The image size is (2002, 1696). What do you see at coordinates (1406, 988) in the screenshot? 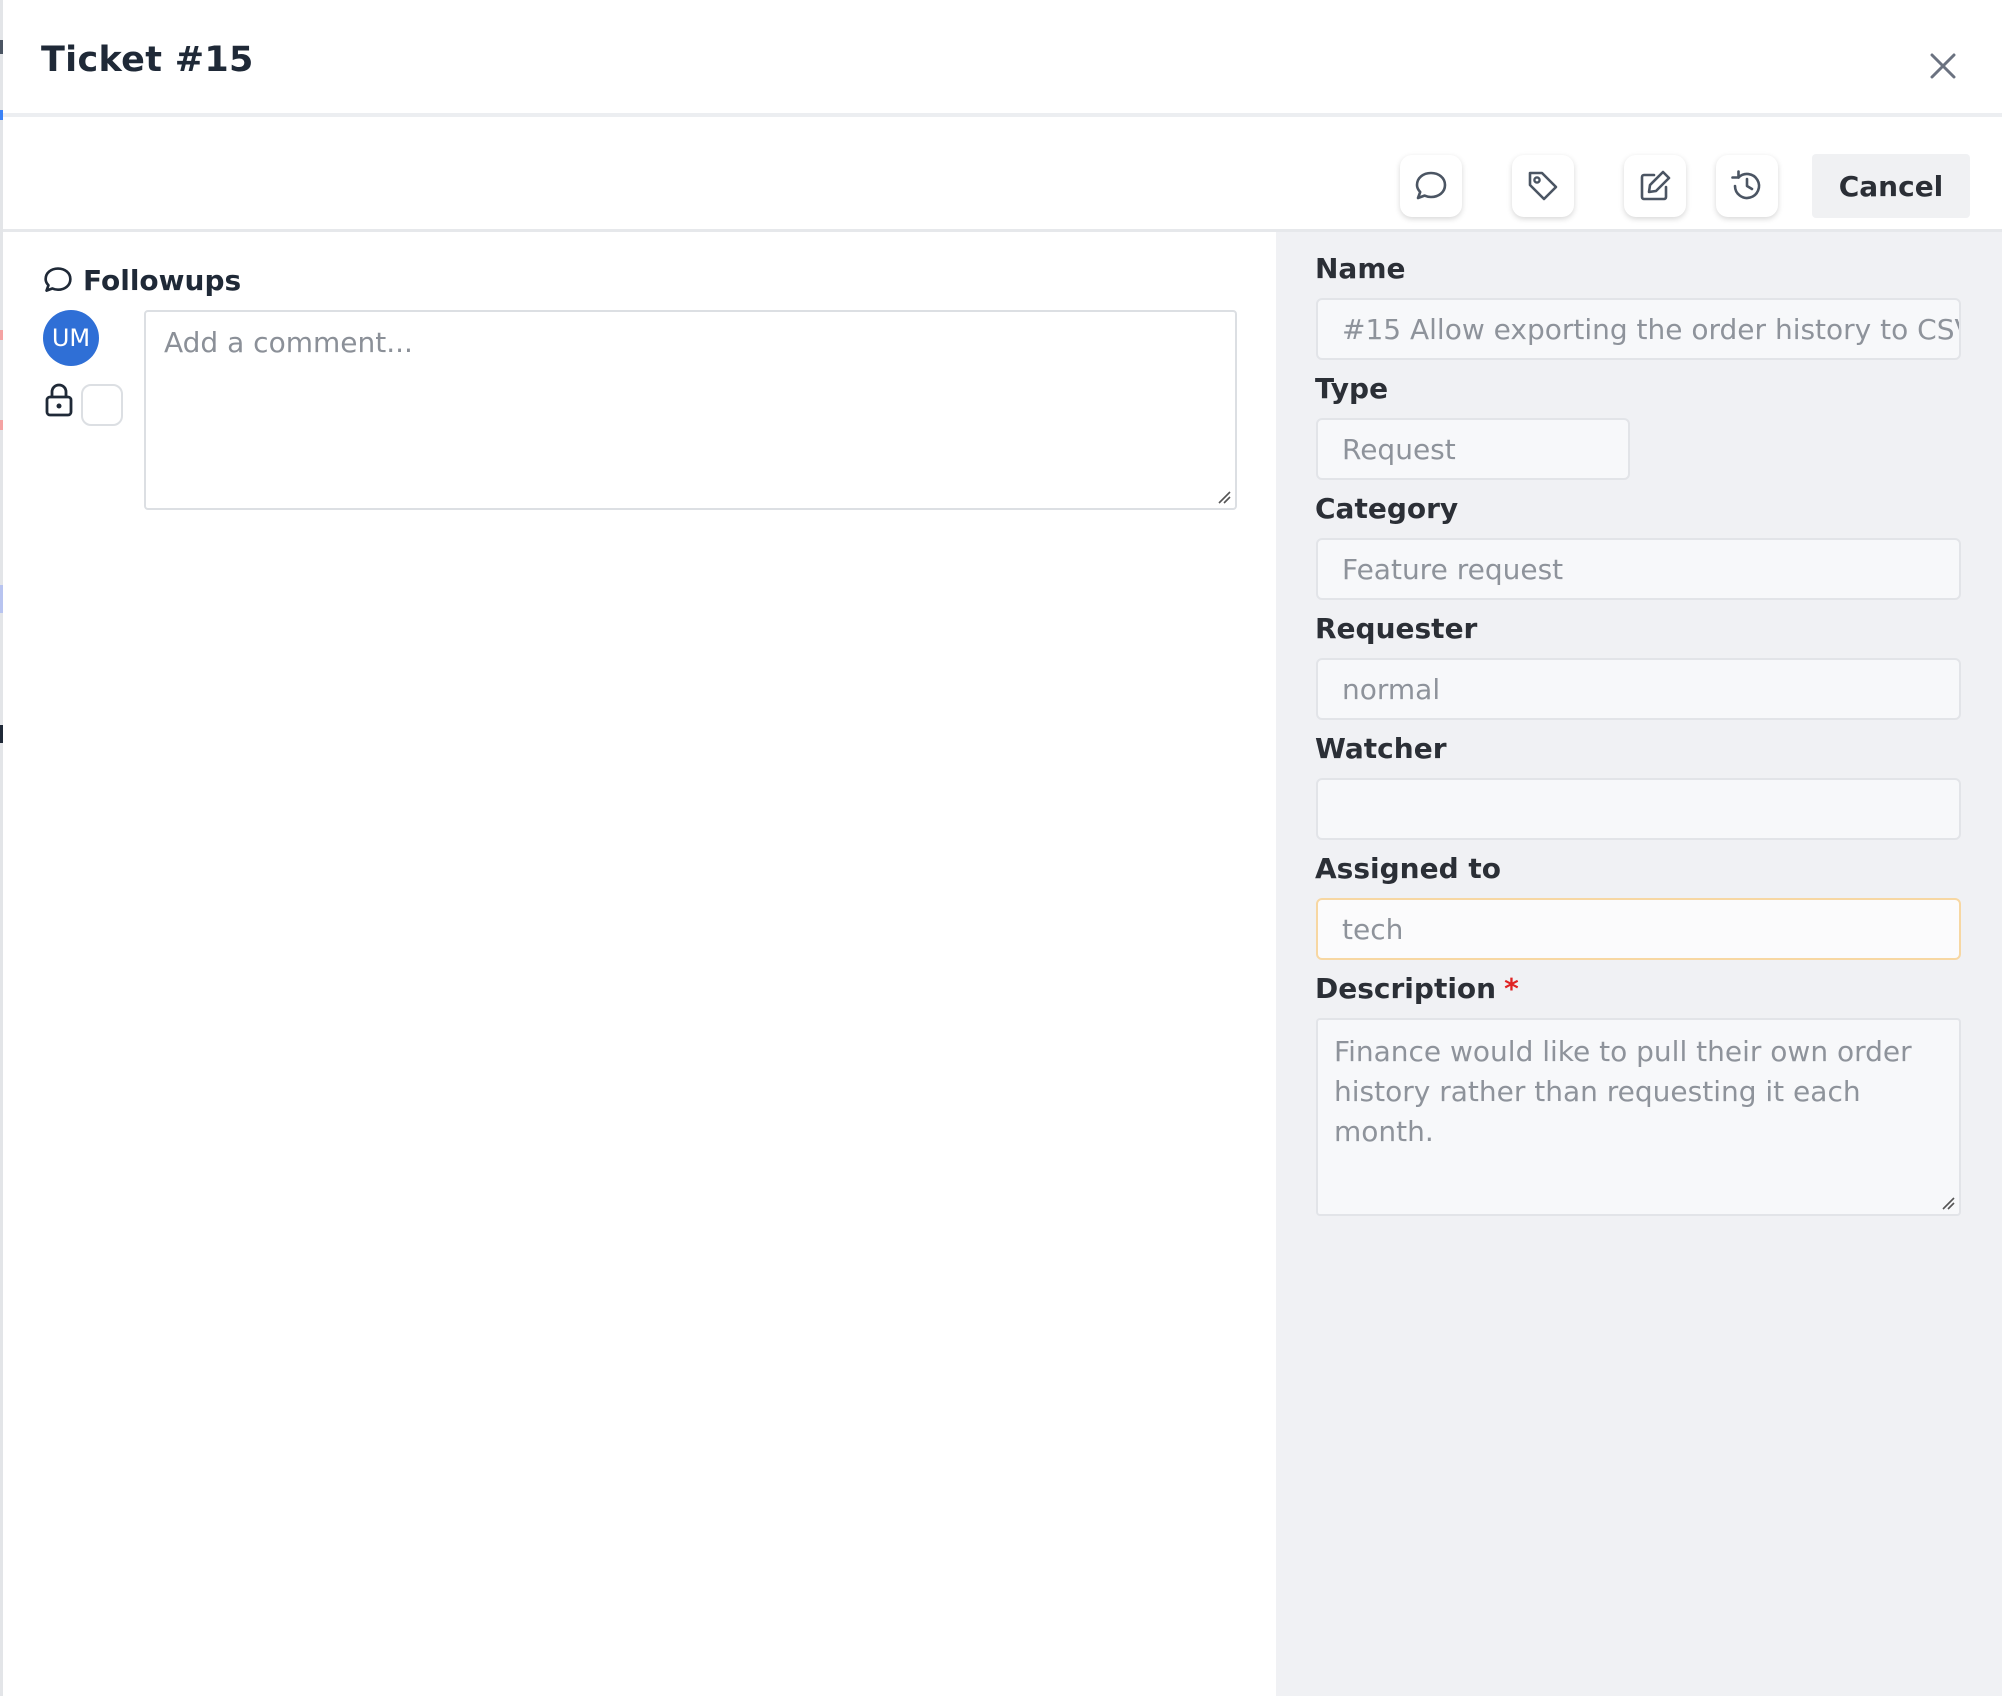
I see `description-label-text: Description` at bounding box center [1406, 988].